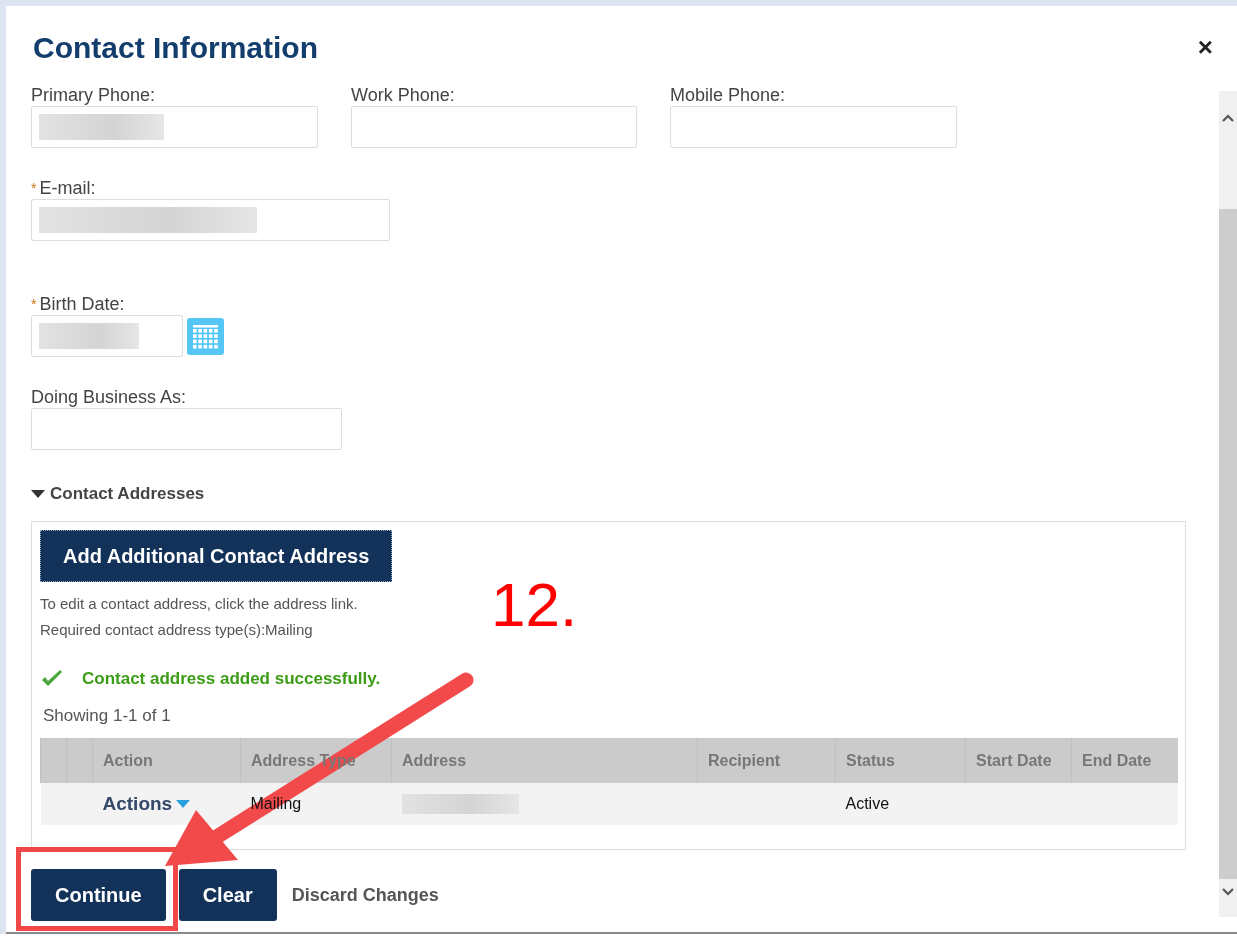 The image size is (1237, 947). I want to click on result-count: Showing 1-1 of 1, so click(107, 716).